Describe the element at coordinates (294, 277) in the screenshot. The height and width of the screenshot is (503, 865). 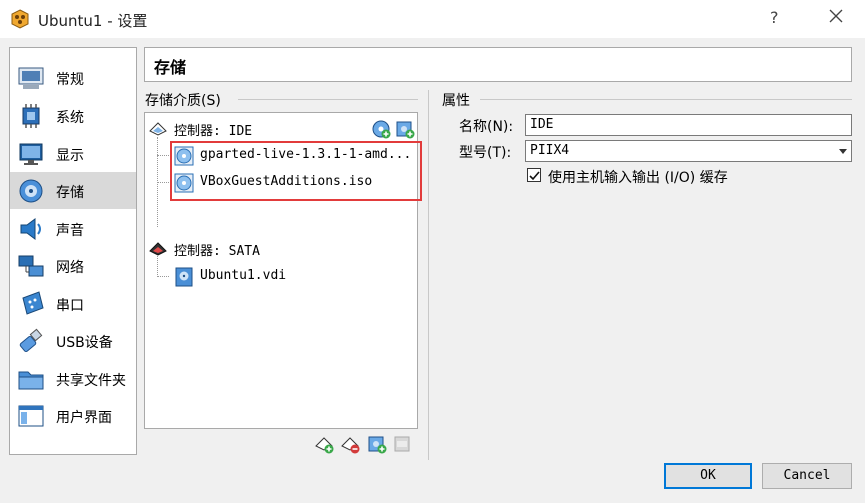
I see `tree-item-hard-disk: Ubuntu1.vdi` at that location.